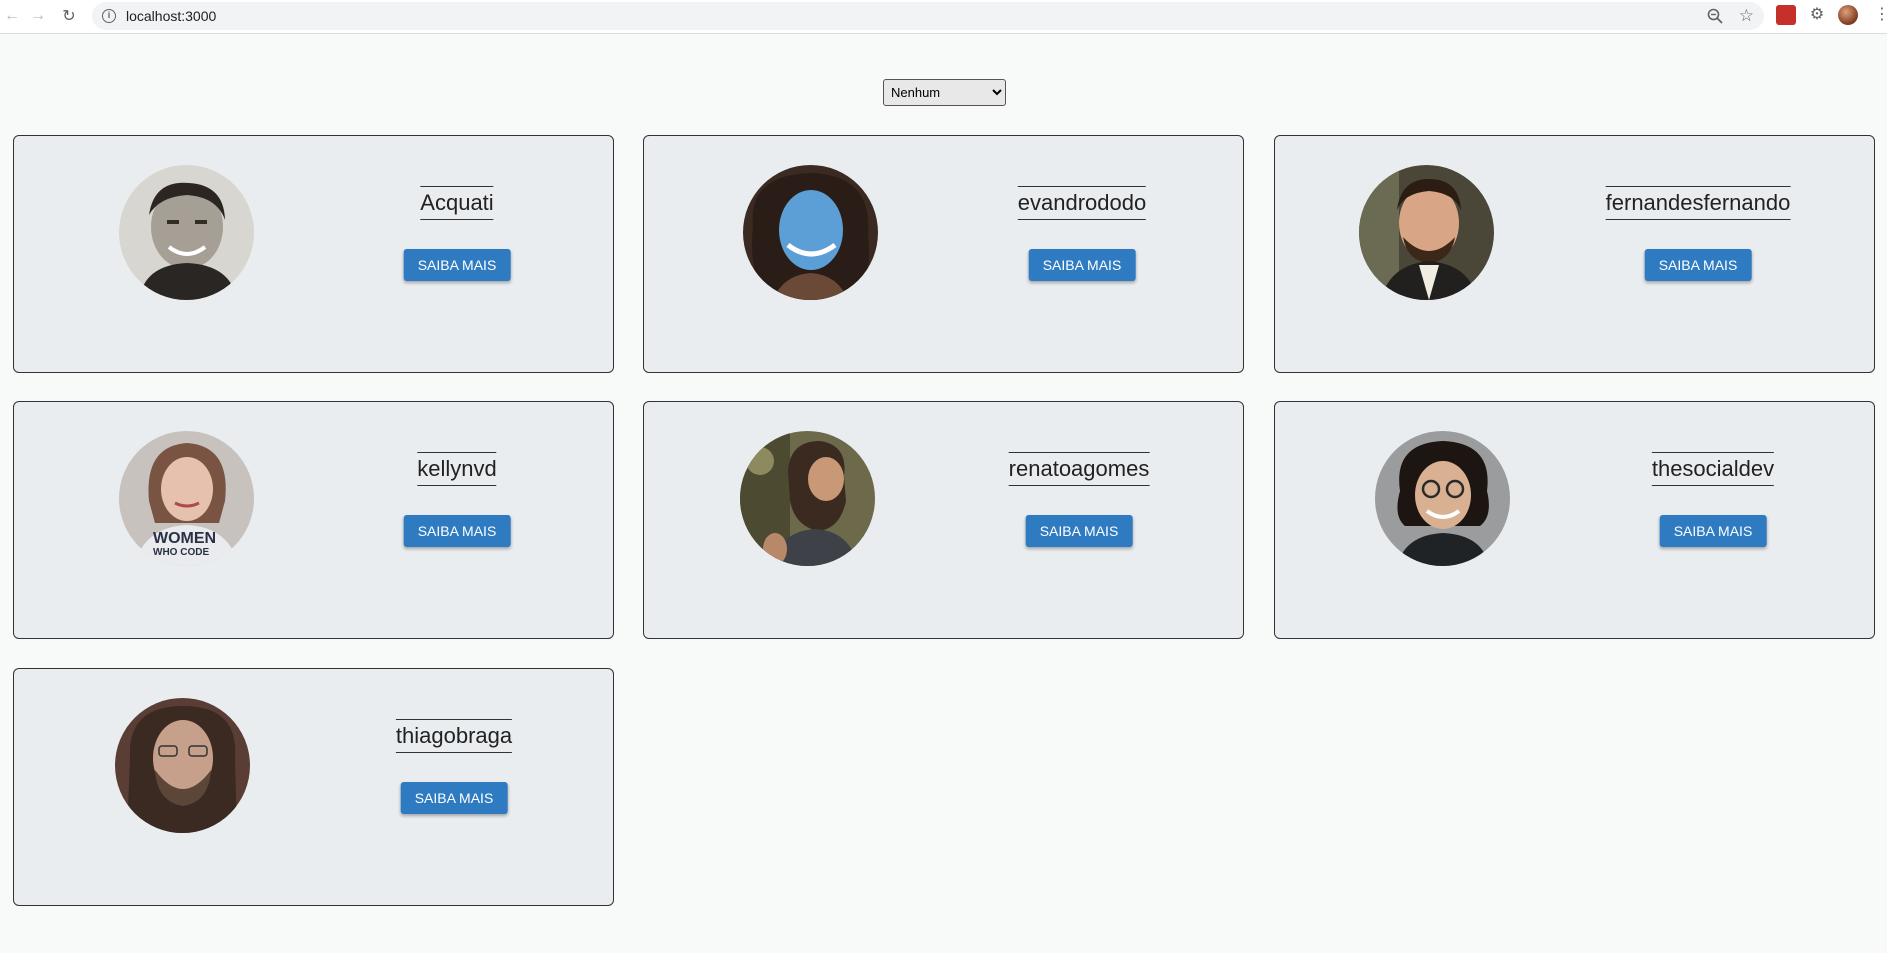 The image size is (1887, 953). Describe the element at coordinates (171, 16) in the screenshot. I see `url-text: localhost:3000` at that location.